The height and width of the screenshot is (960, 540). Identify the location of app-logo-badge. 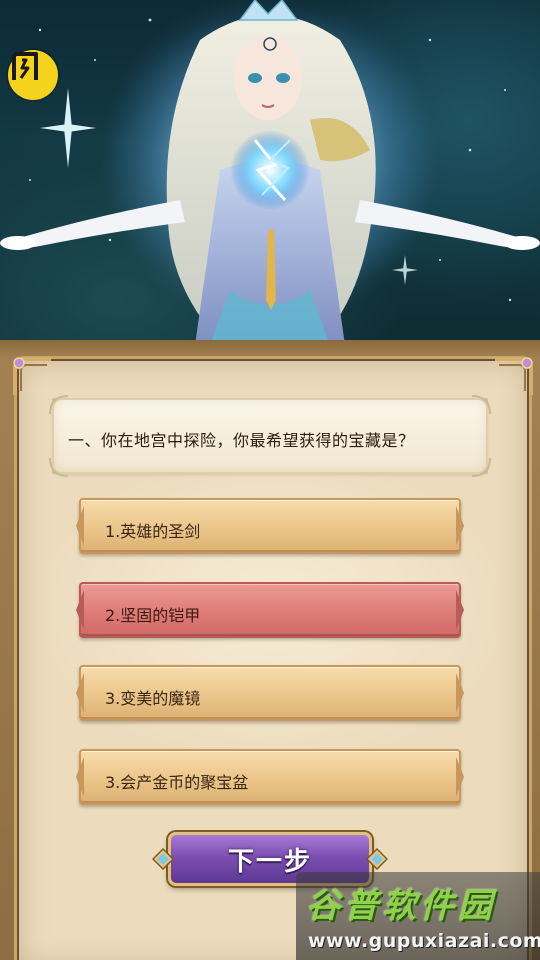
(33, 75).